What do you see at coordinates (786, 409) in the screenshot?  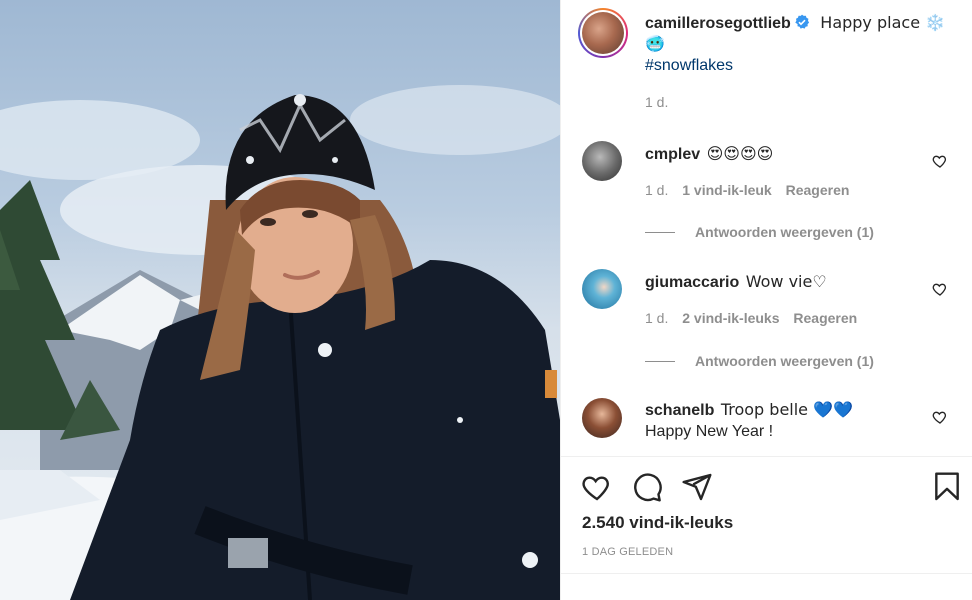 I see `comment-text: Troop belle 💙💙` at bounding box center [786, 409].